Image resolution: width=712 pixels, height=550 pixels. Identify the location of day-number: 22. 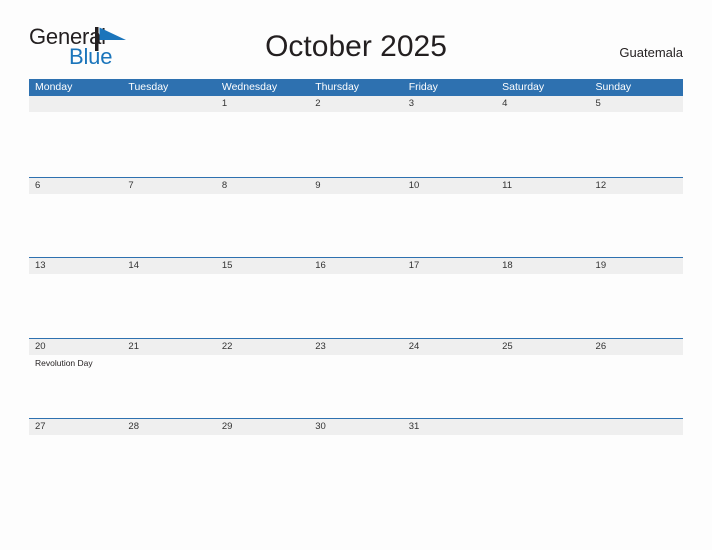
(262, 347).